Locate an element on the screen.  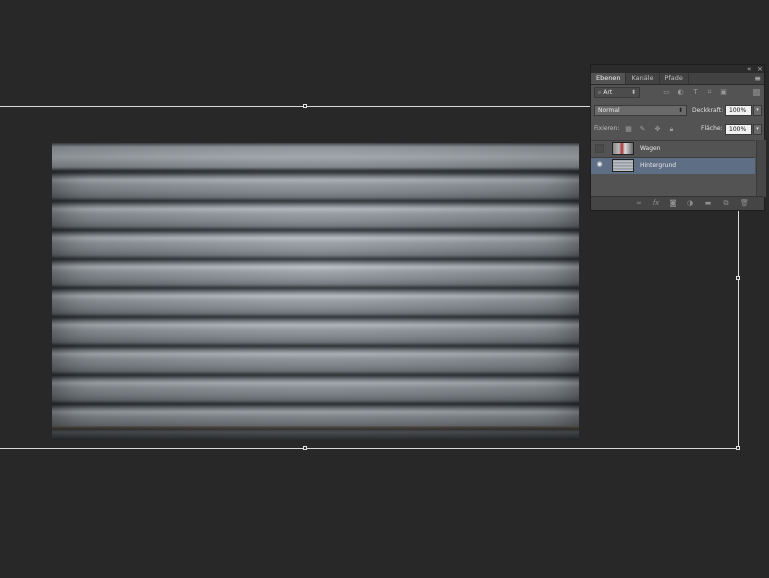
layers-scrollbar is located at coordinates (761, 168).